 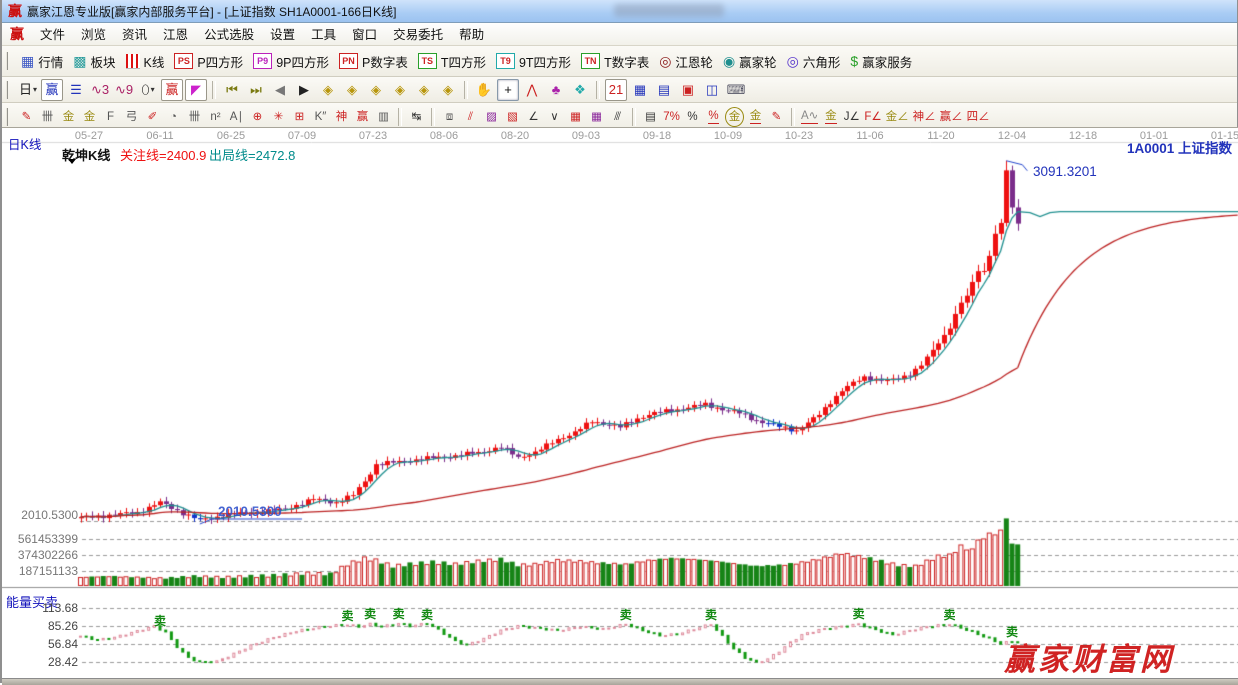 I want to click on parallel-lines-icon: ⫻, so click(x=617, y=117).